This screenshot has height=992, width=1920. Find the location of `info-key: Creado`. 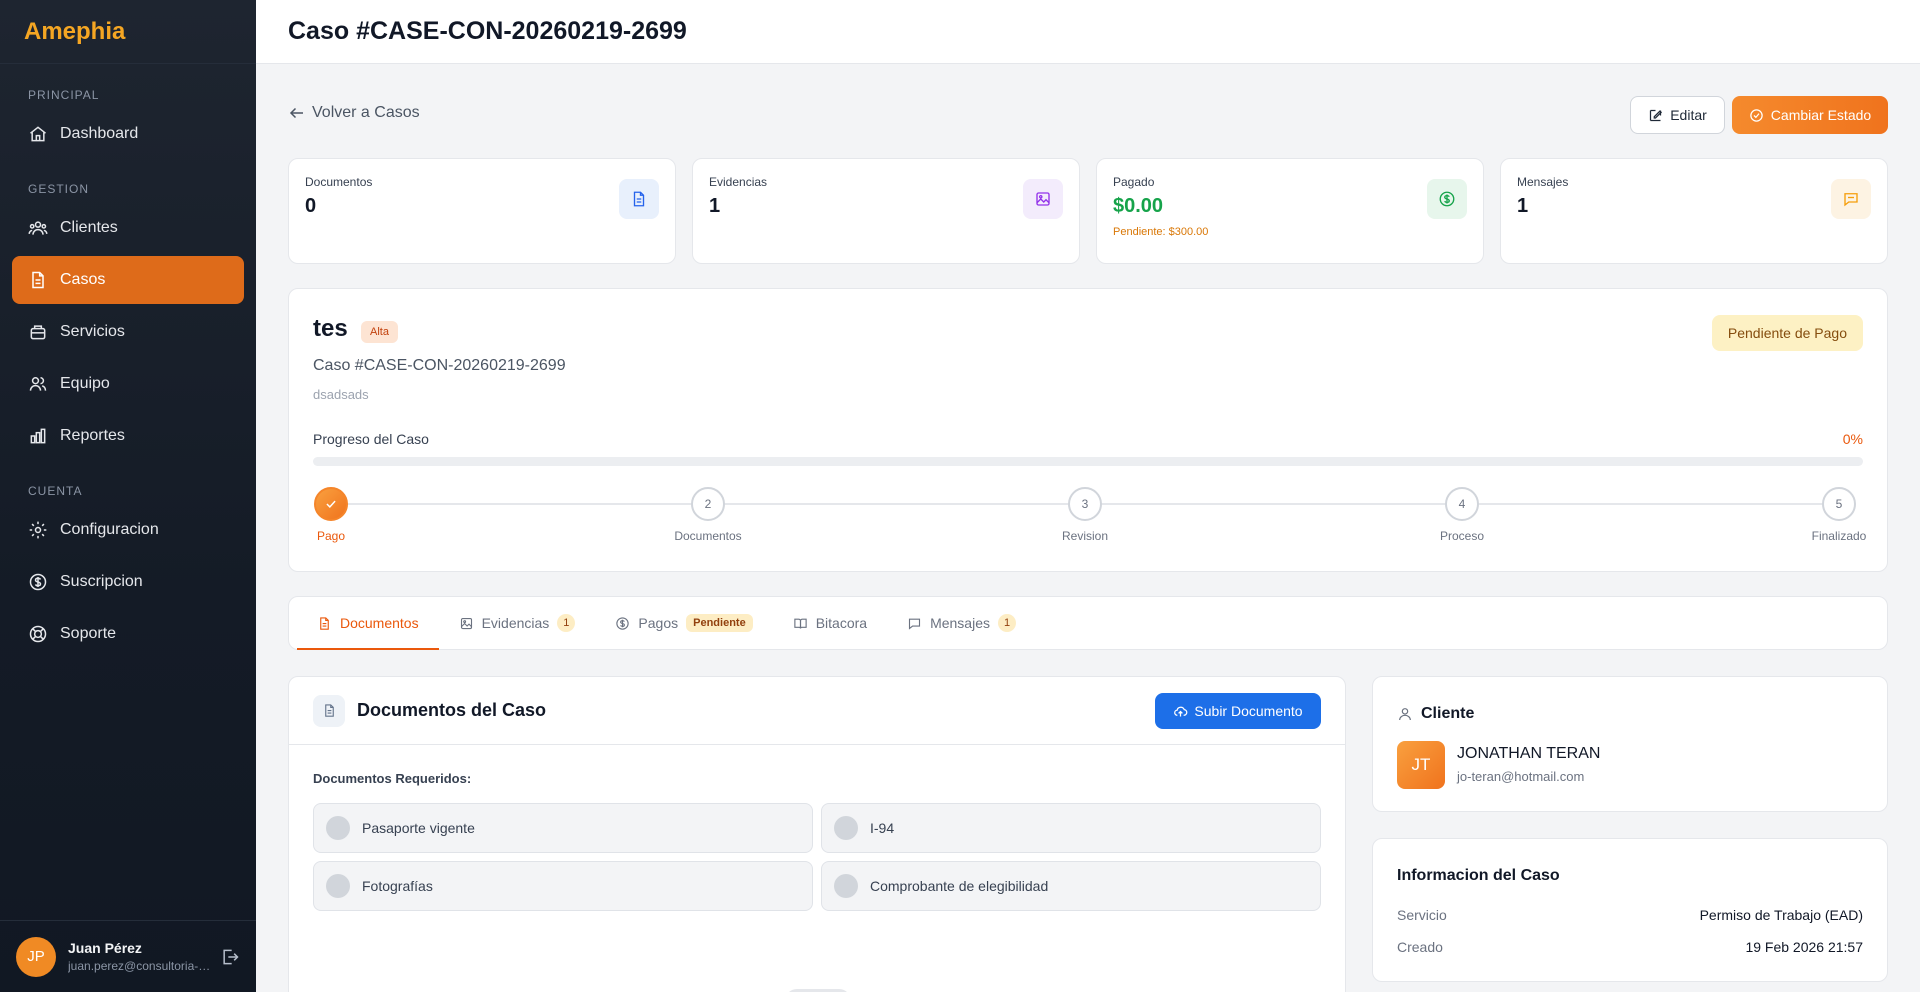

info-key: Creado is located at coordinates (1420, 947).